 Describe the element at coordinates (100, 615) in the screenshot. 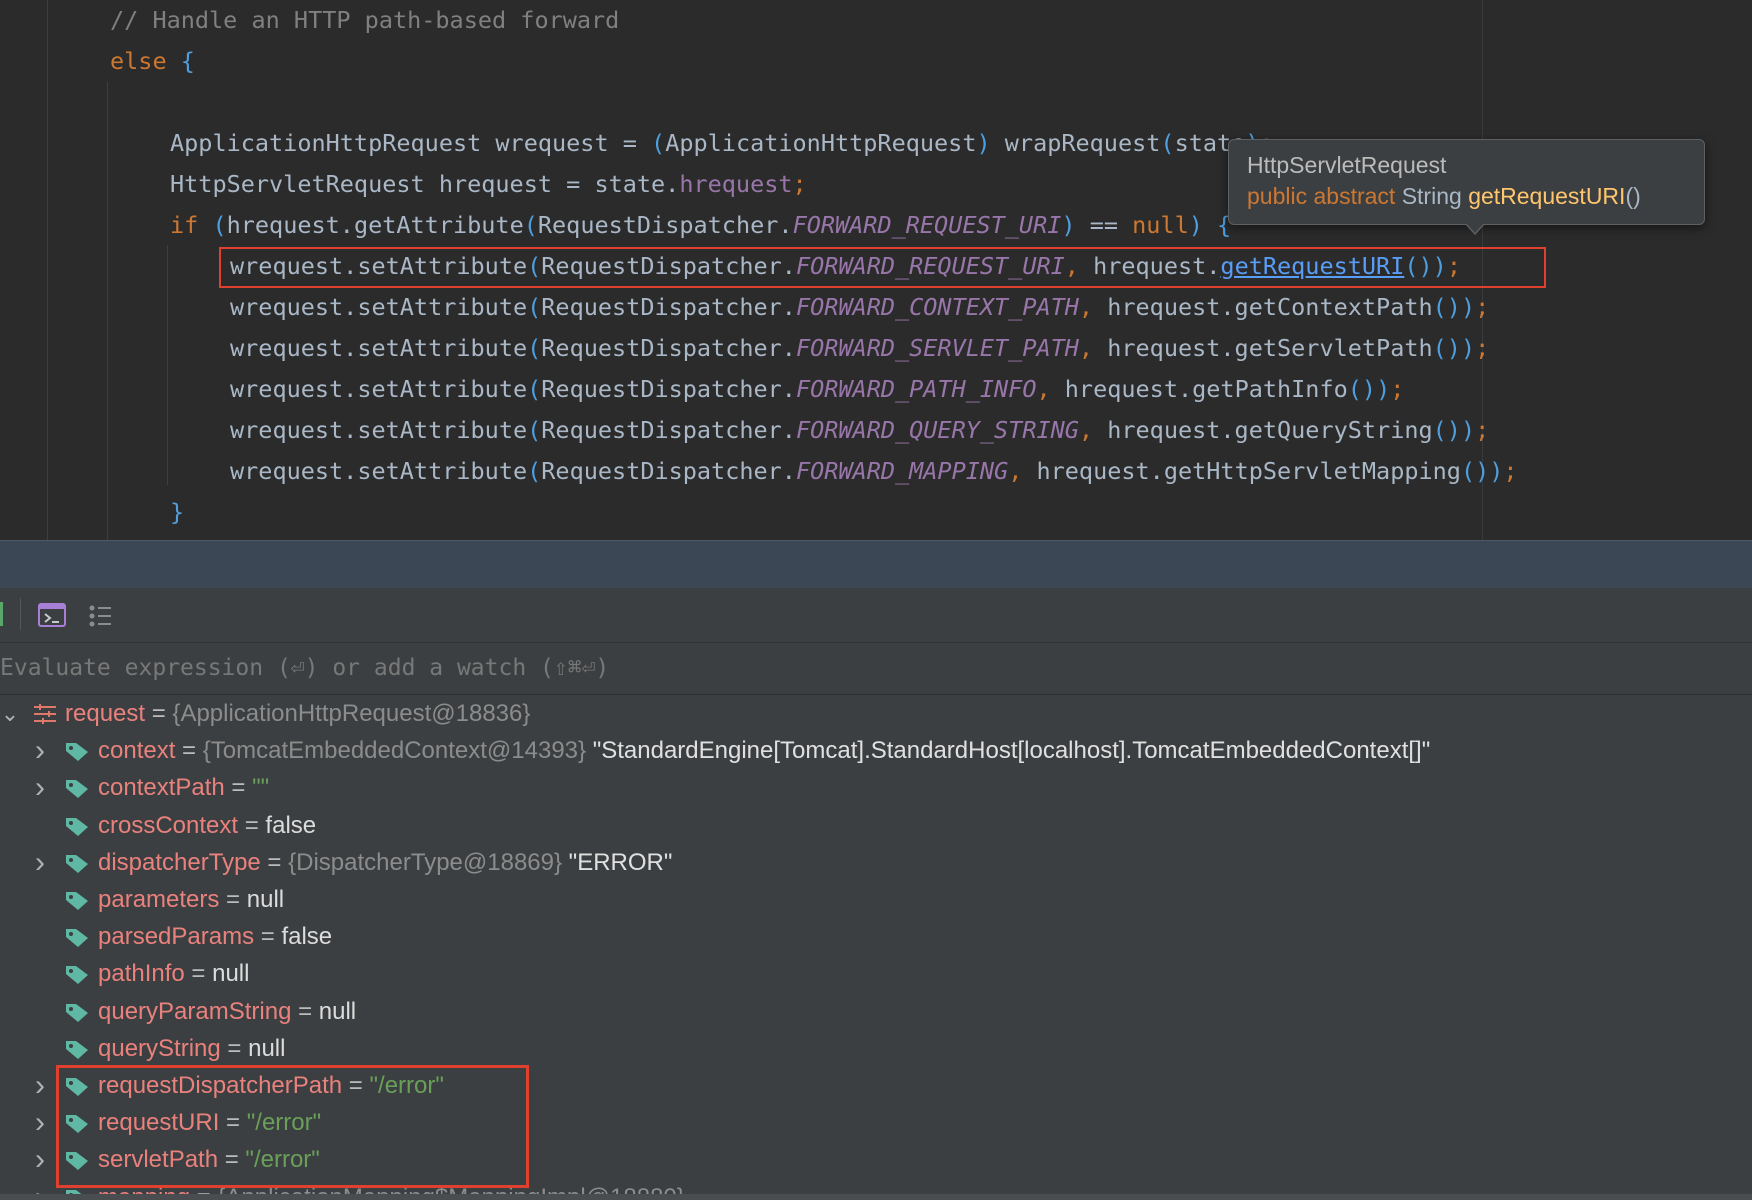

I see `list-icon` at that location.